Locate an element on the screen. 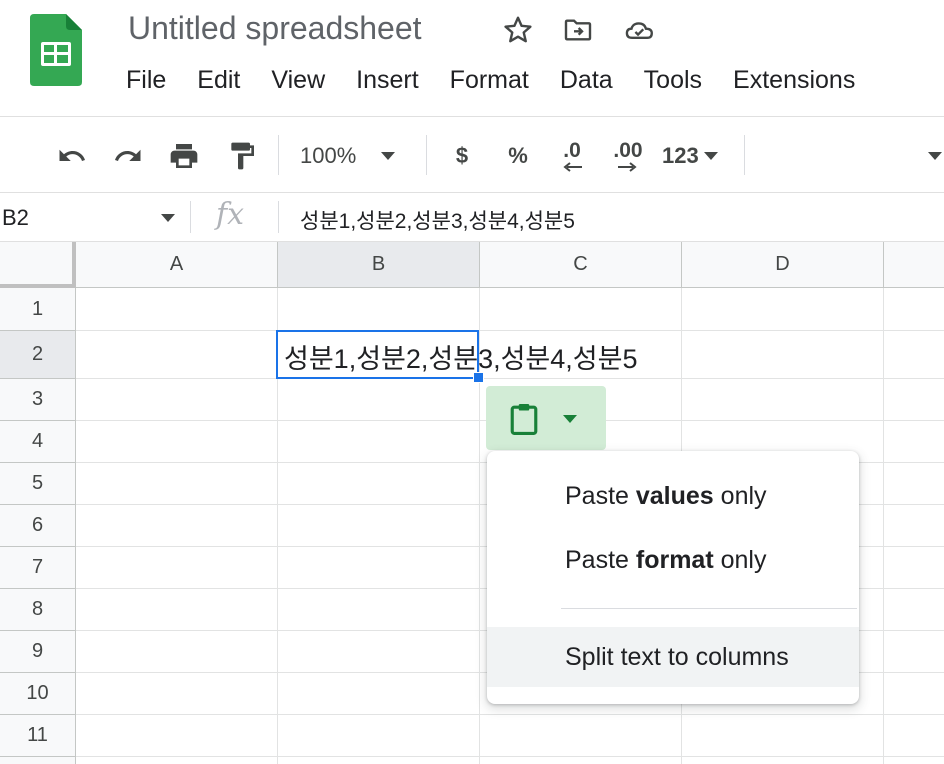 The width and height of the screenshot is (944, 764). split-text-to-columns-item: Split text to columns is located at coordinates (673, 657).